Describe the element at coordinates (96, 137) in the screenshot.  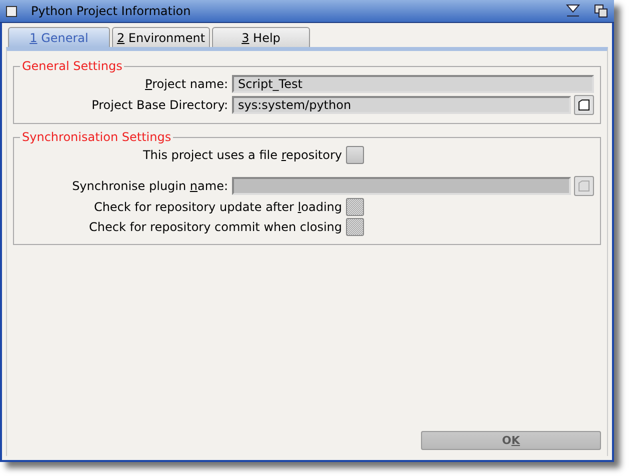
I see `group-title: Synchronisation Settings` at that location.